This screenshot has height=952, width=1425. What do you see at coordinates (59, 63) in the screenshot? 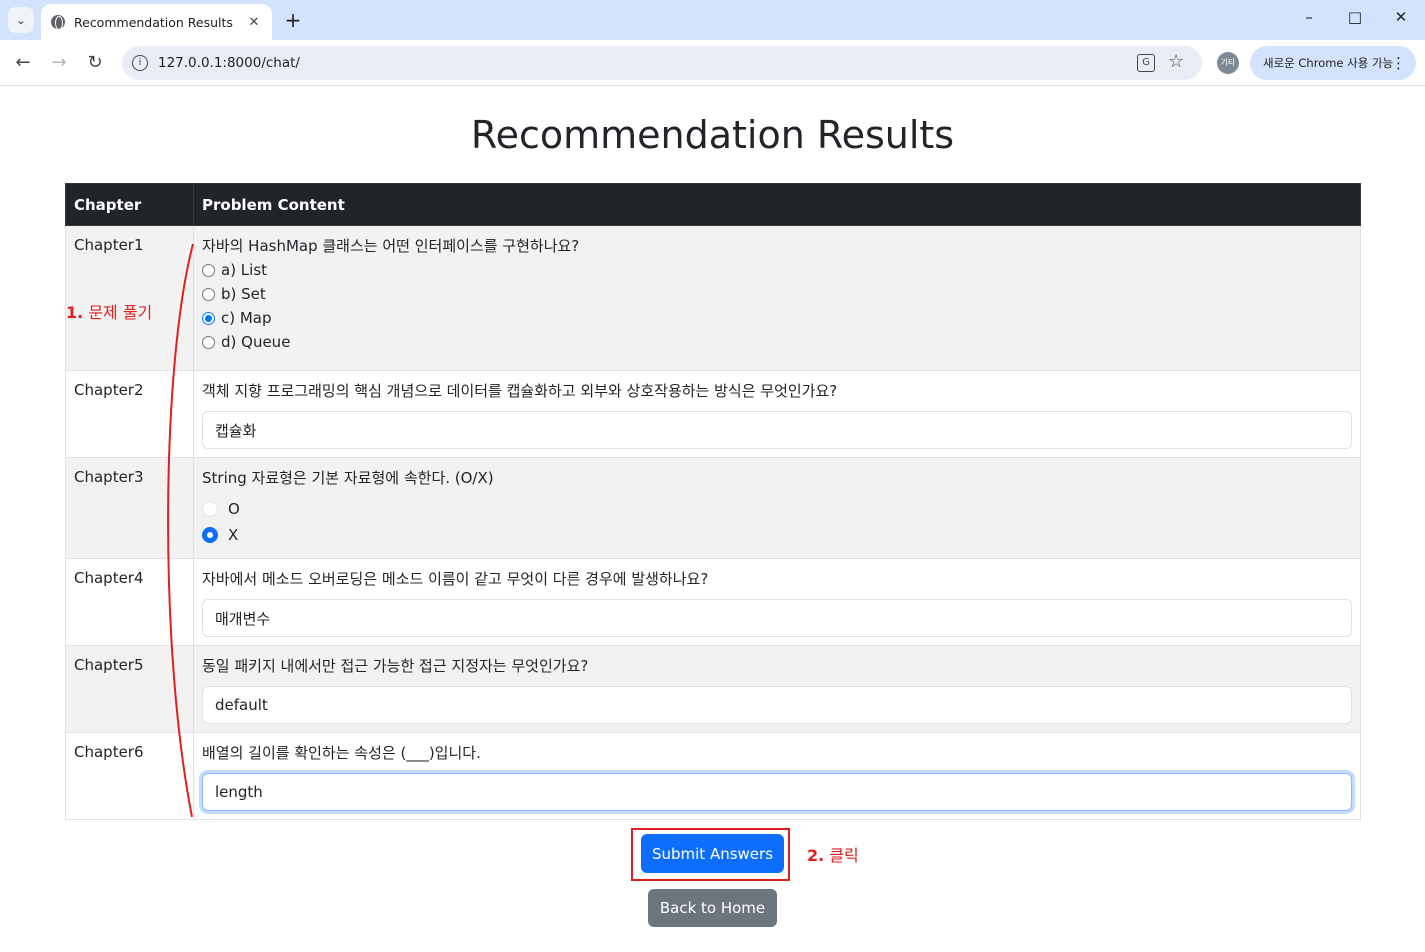
I see `forward-arrow-icon: →` at bounding box center [59, 63].